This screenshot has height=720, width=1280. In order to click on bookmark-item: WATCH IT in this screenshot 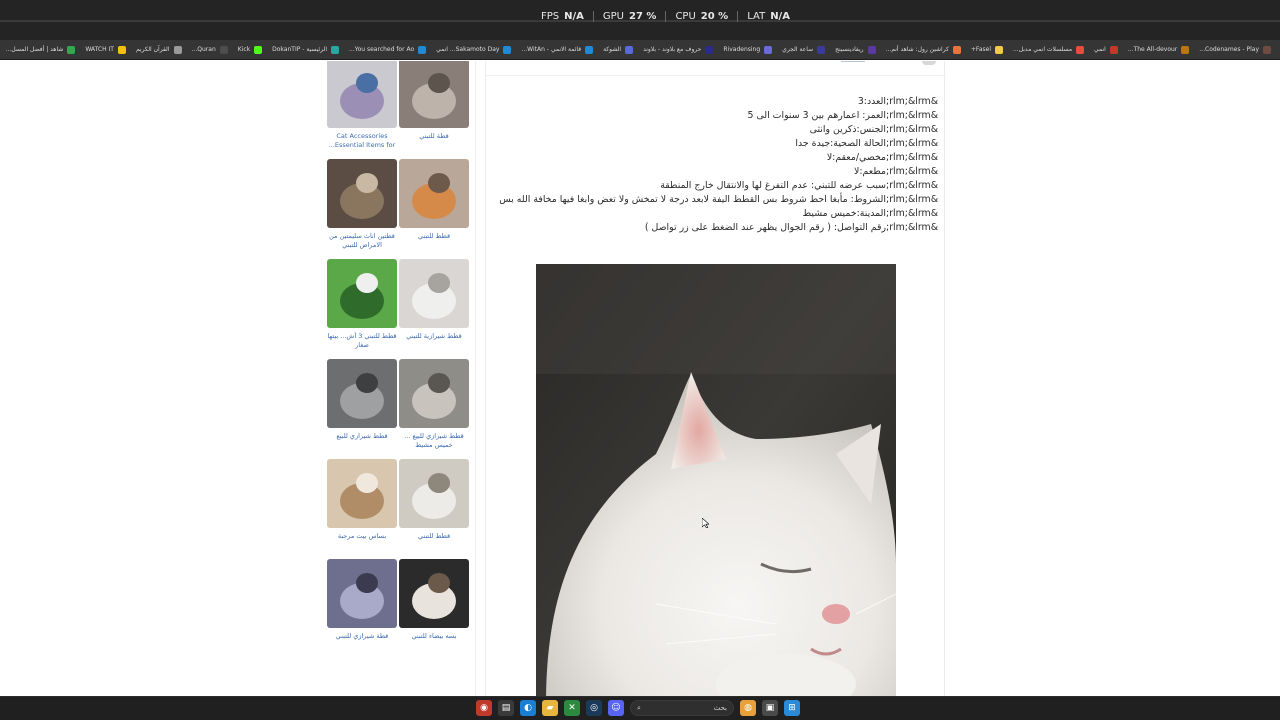, I will do `click(105, 49)`.